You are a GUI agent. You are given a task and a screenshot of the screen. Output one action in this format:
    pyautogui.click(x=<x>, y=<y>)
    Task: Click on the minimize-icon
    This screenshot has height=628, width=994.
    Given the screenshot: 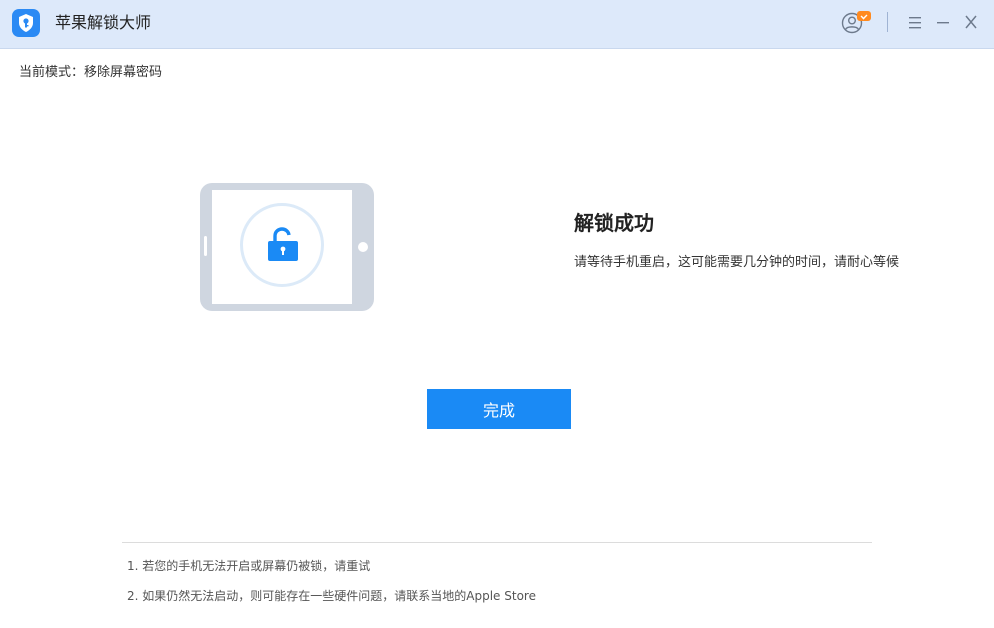 What is the action you would take?
    pyautogui.click(x=943, y=22)
    